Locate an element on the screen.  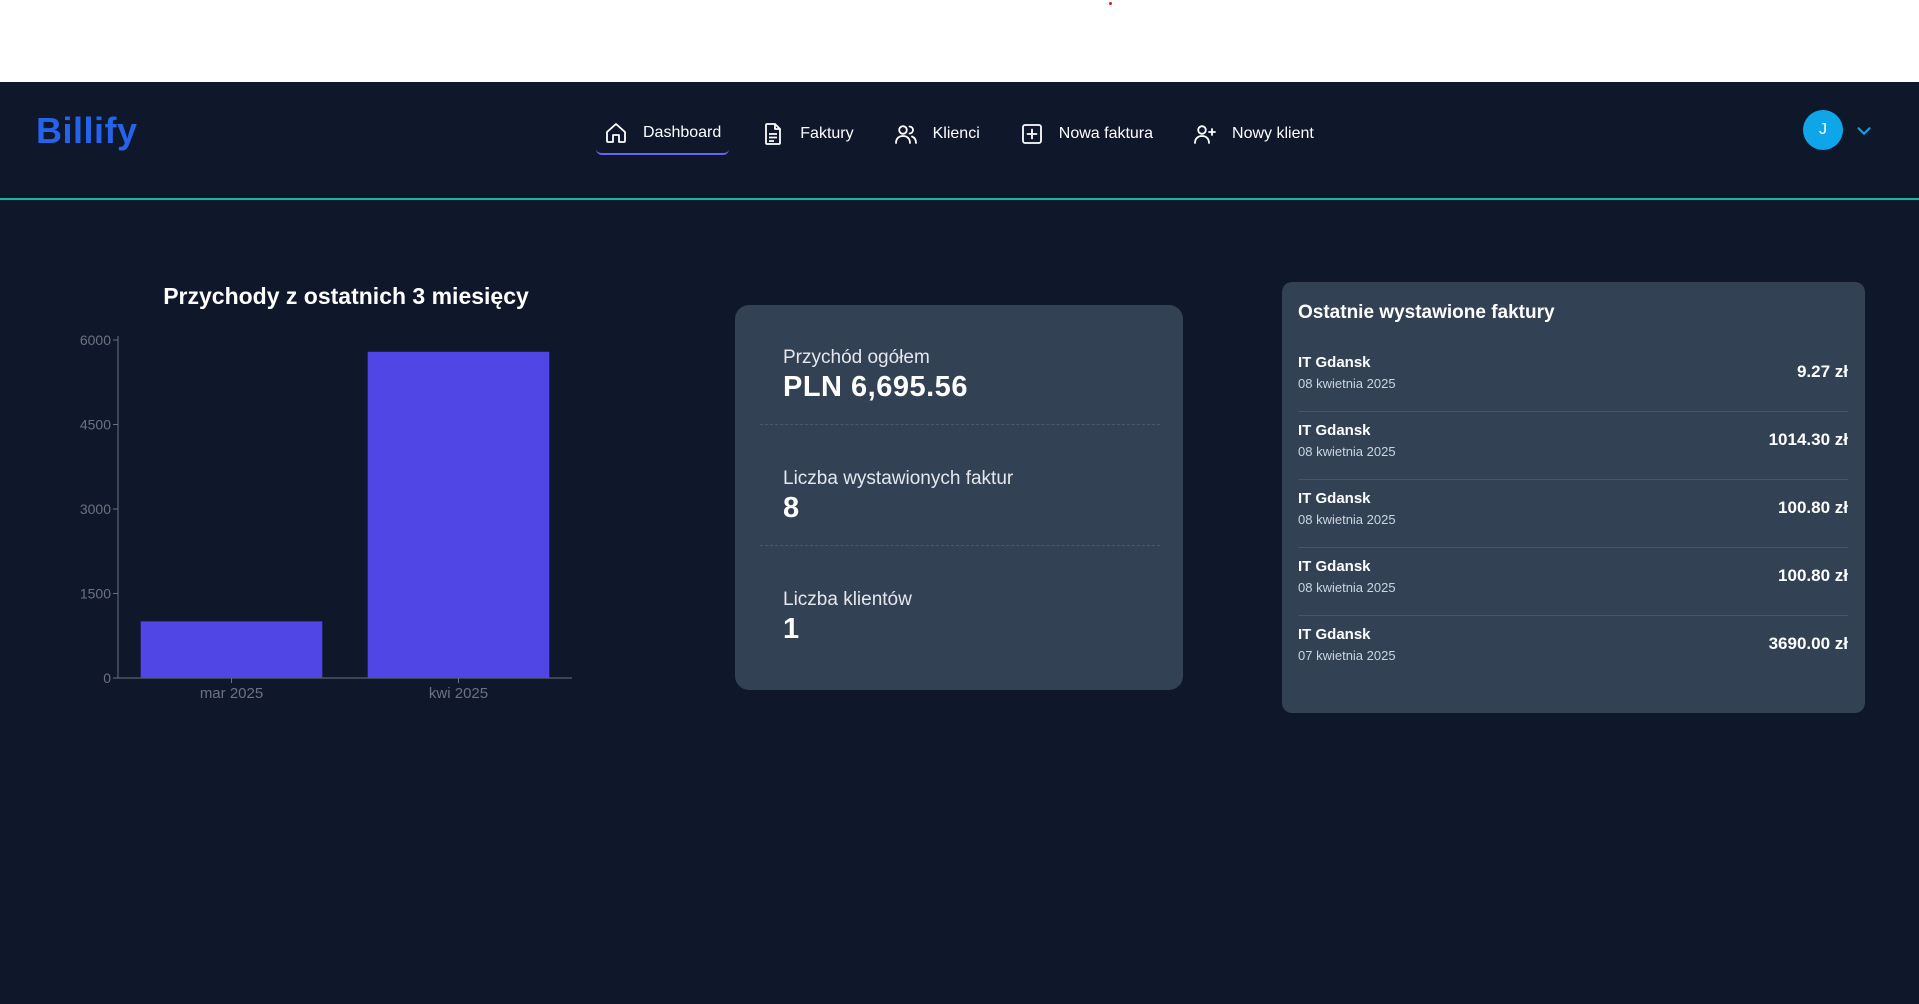
y-tick-label: 3000 is located at coordinates (95, 509).